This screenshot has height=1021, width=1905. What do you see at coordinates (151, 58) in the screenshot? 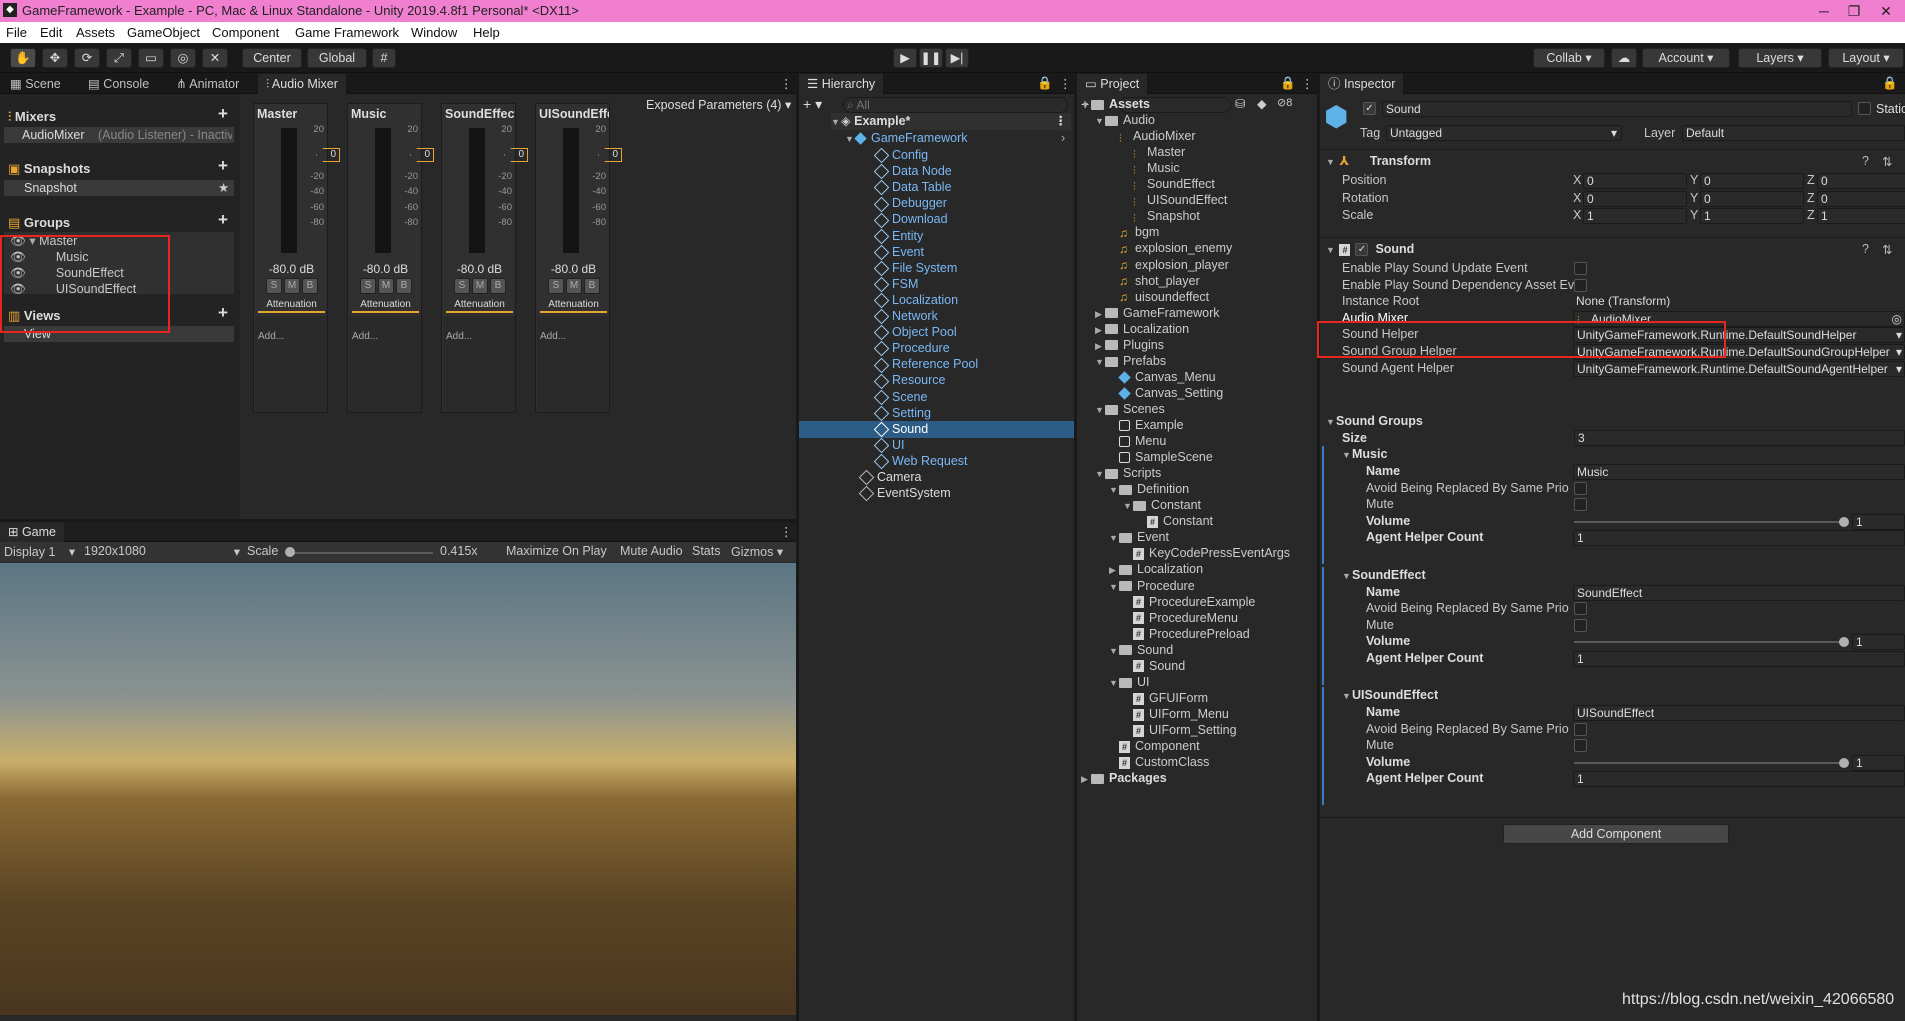
I see `rect-tool-icon: ▭` at bounding box center [151, 58].